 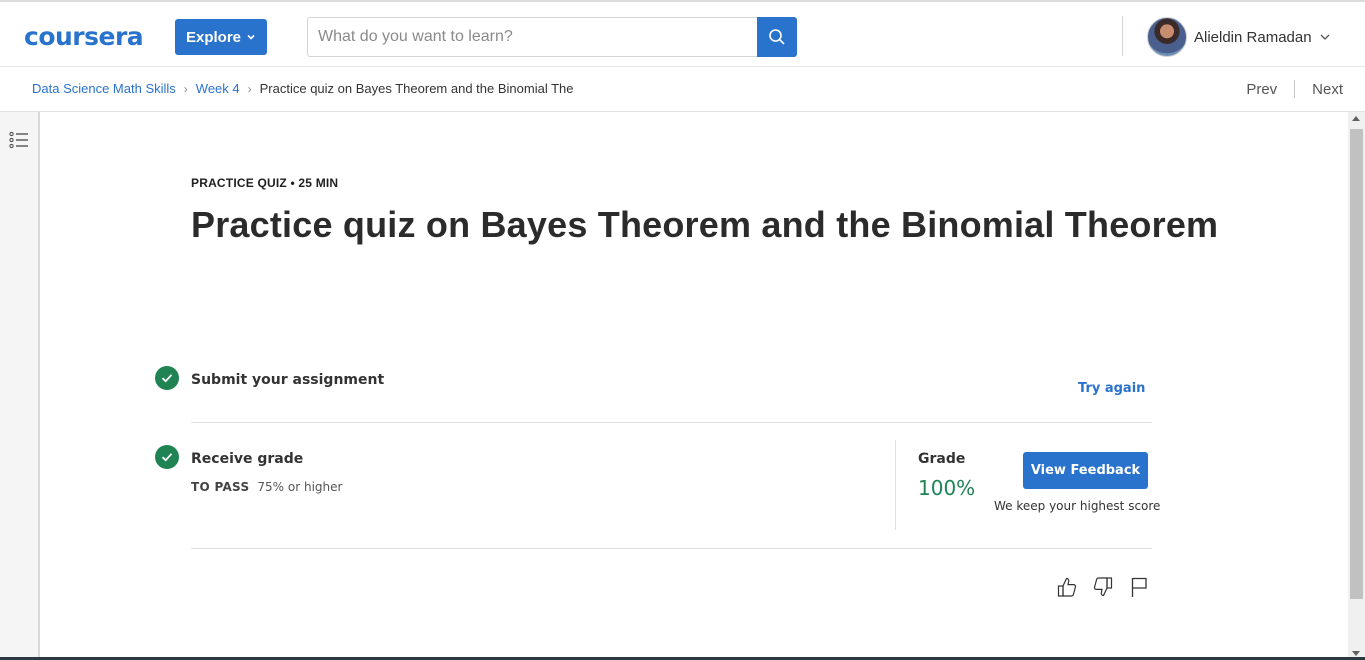 What do you see at coordinates (1356, 653) in the screenshot?
I see `scroll-down-arrow-icon` at bounding box center [1356, 653].